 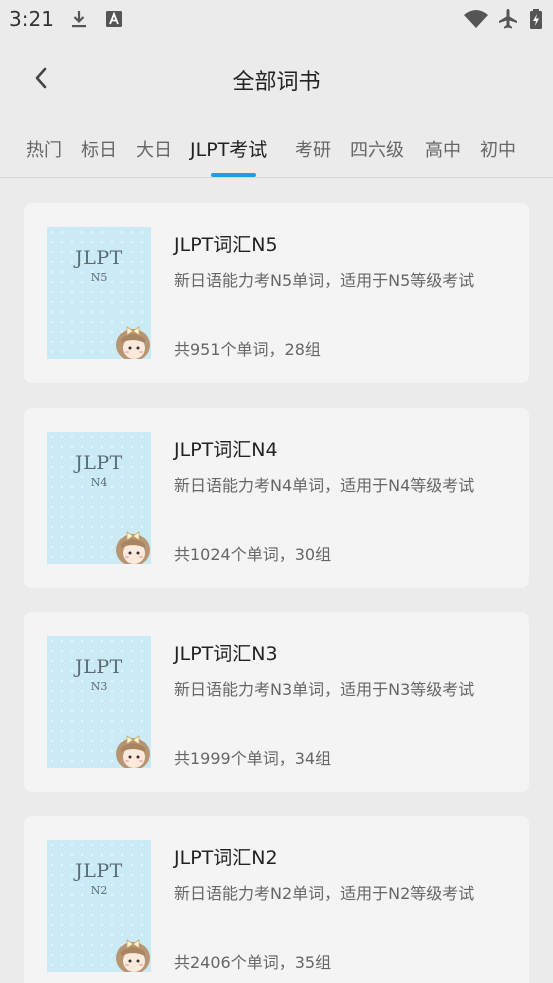 What do you see at coordinates (498, 149) in the screenshot?
I see `tab-chuzhong: 初中` at bounding box center [498, 149].